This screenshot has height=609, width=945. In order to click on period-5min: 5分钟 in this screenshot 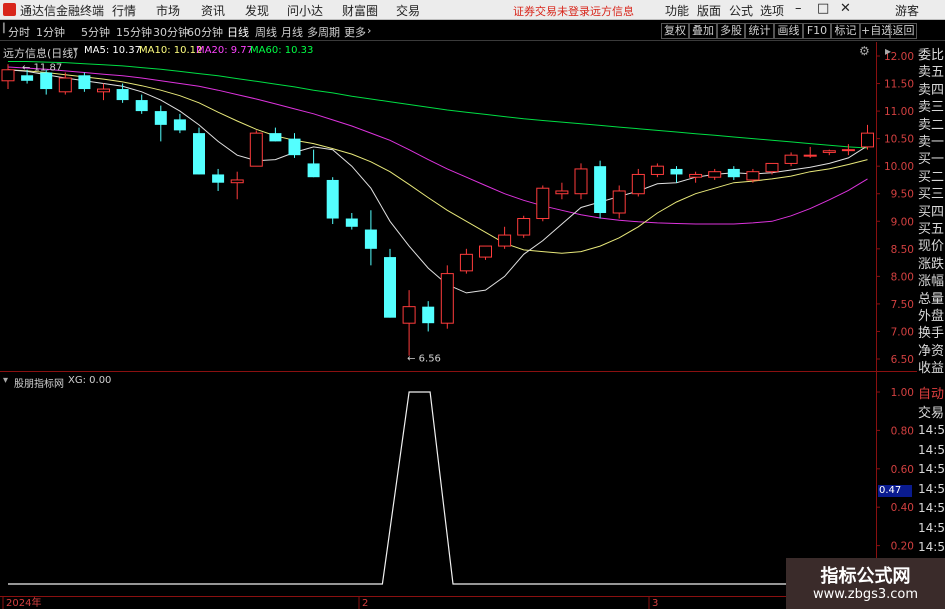, I will do `click(95, 32)`.